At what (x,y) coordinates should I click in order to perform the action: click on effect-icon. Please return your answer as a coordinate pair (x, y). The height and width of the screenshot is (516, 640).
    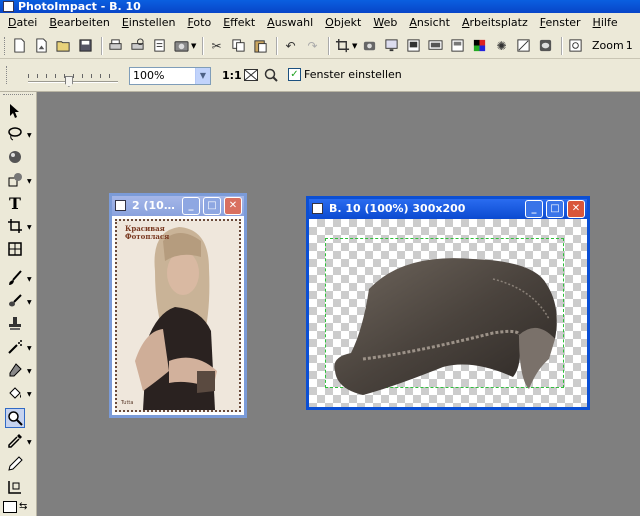
    Looking at the image, I should click on (545, 45).